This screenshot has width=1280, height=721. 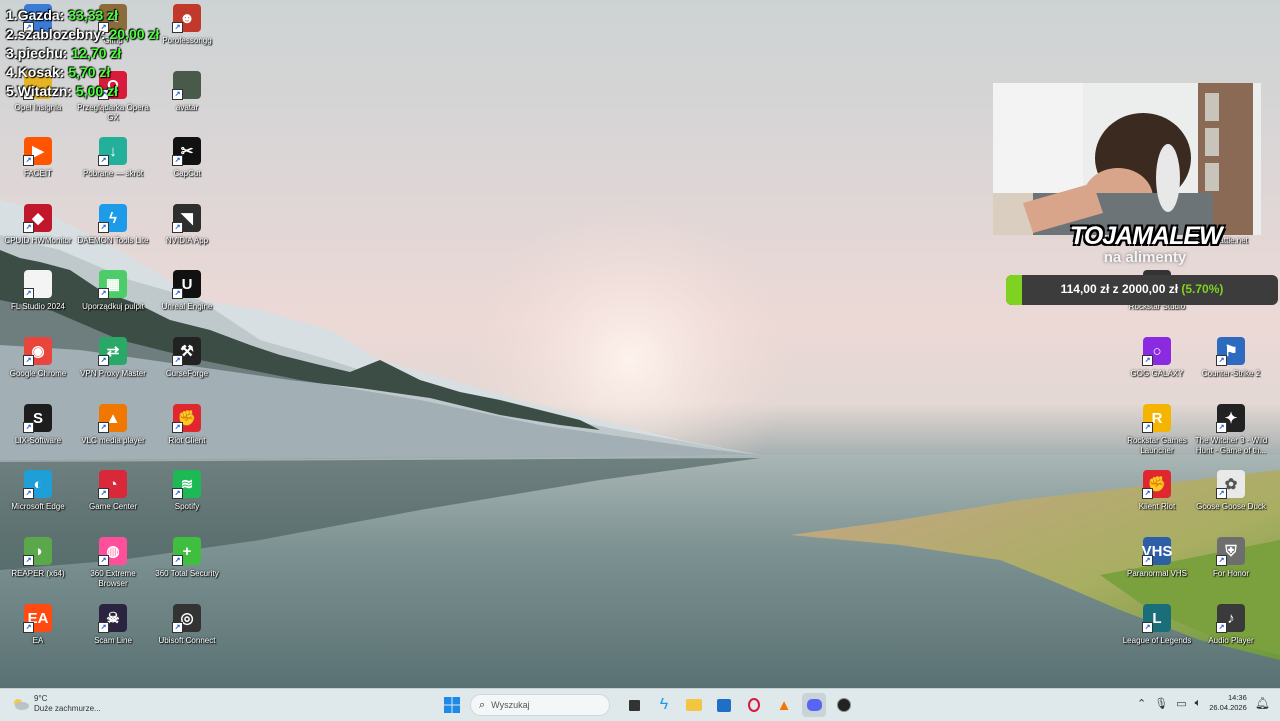 What do you see at coordinates (814, 705) in the screenshot?
I see `discord-taskbar-button` at bounding box center [814, 705].